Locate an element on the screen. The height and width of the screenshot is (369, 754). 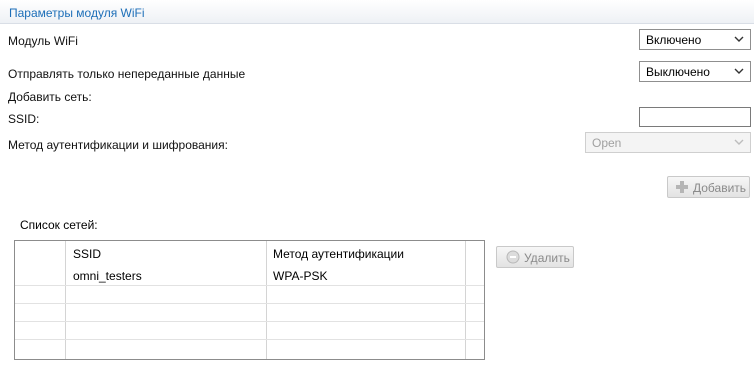
add-button: Добавить is located at coordinates (708, 187).